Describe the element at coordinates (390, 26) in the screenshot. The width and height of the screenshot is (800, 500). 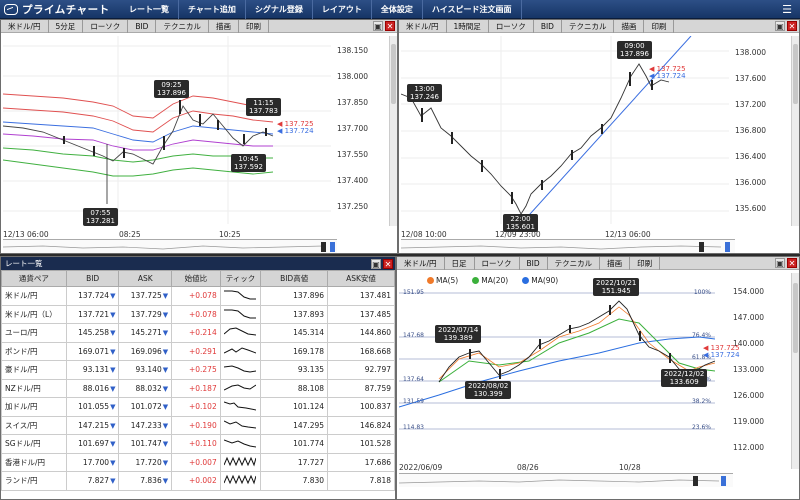
I see `chart1-close-button: ✕` at that location.